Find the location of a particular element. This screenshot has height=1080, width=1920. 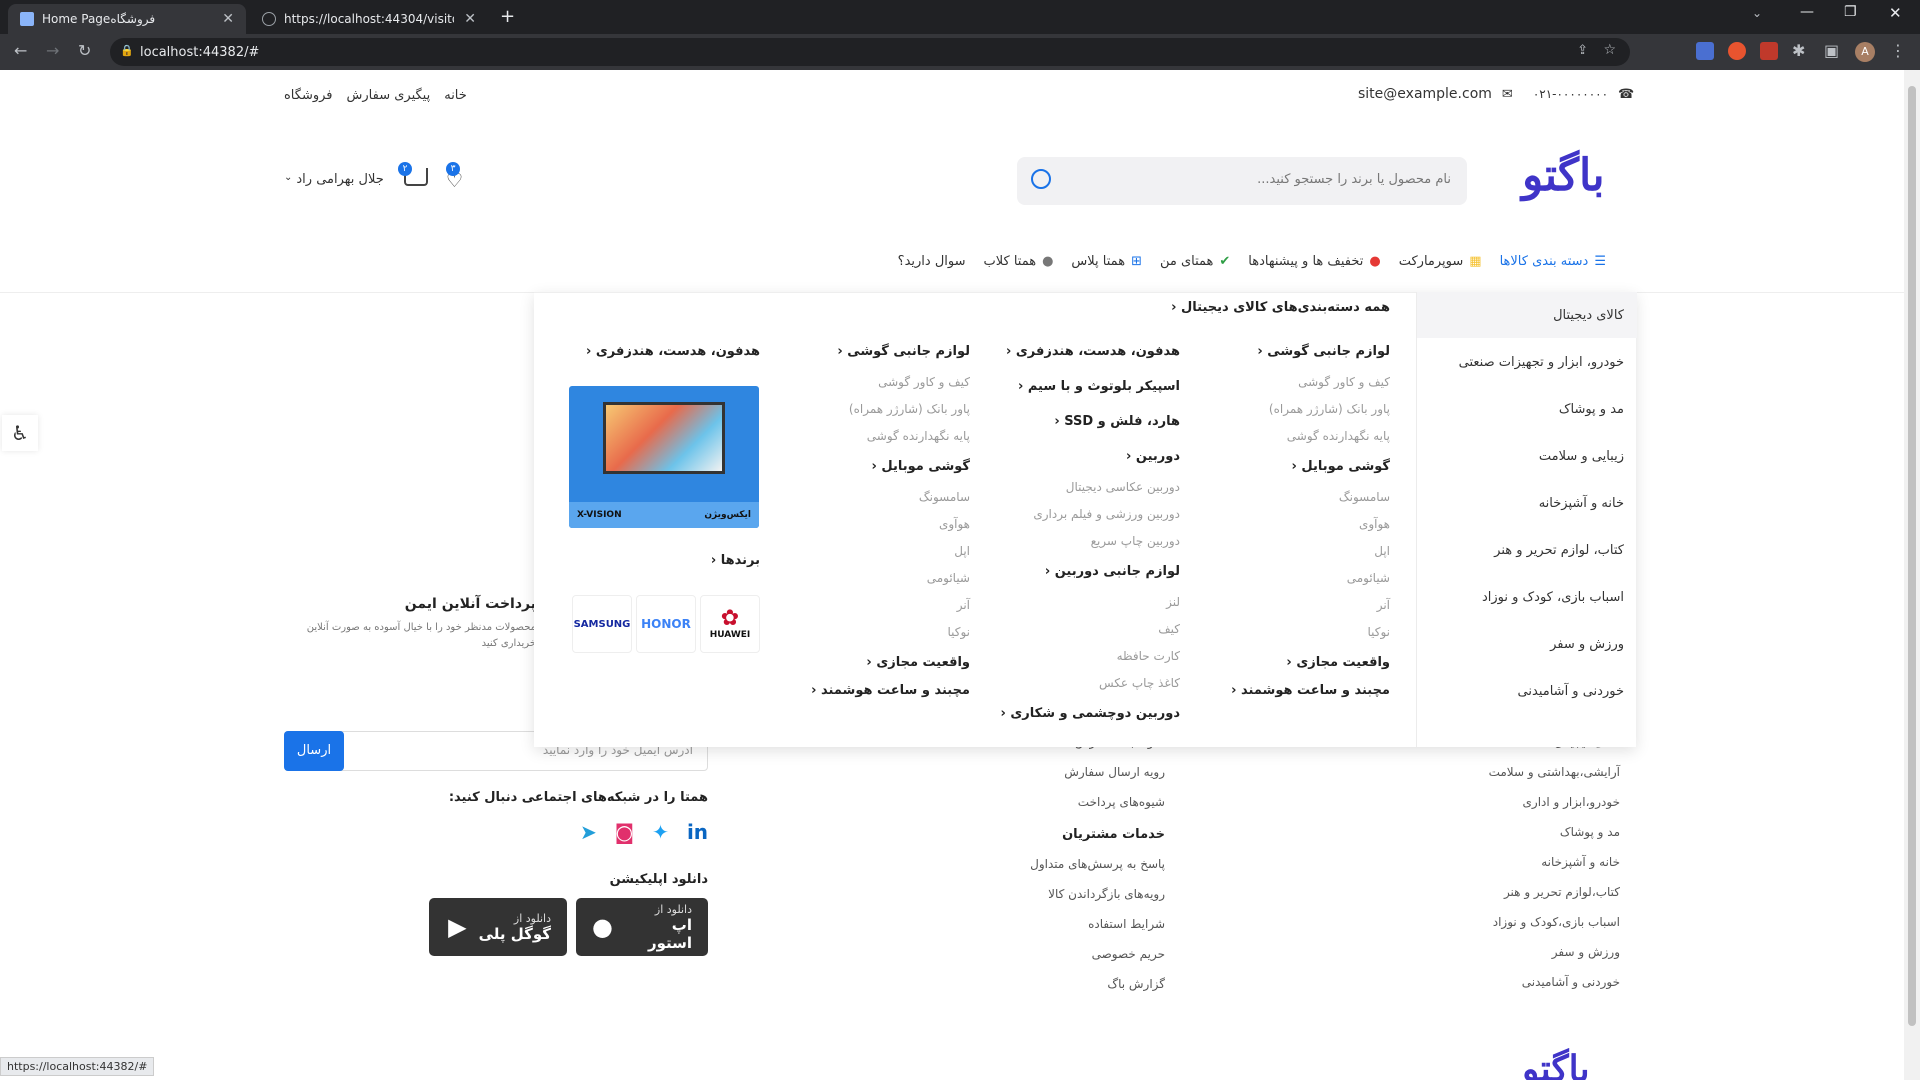

nav-supermarket: ▦ سوپرمارکت is located at coordinates (1440, 261).